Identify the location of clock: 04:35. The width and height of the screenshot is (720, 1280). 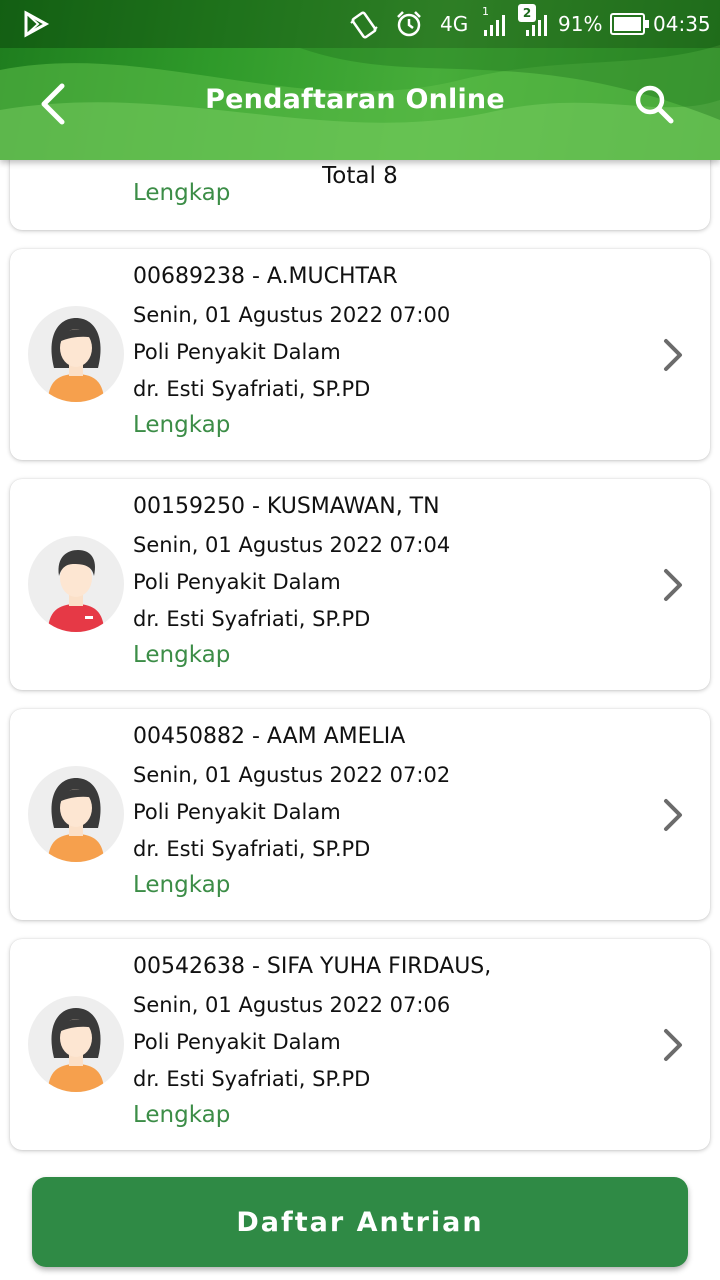
(682, 24).